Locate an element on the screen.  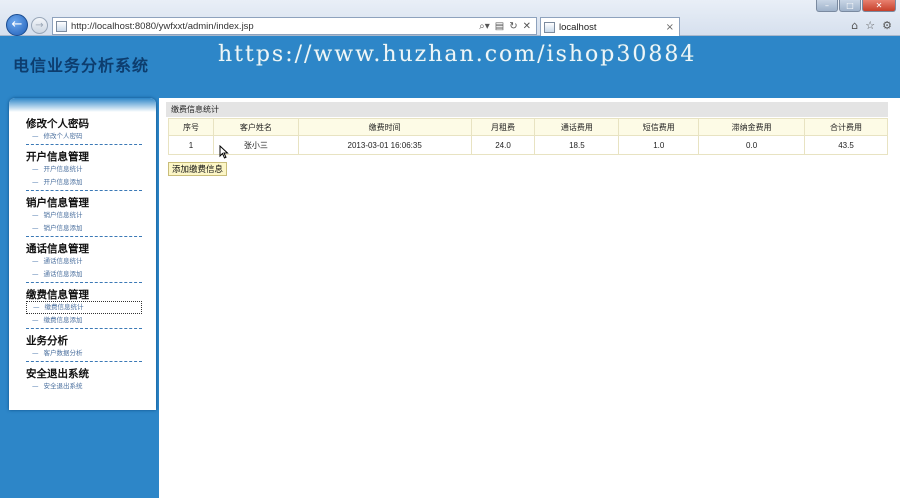
close-window-button: ✕ is located at coordinates (879, 6).